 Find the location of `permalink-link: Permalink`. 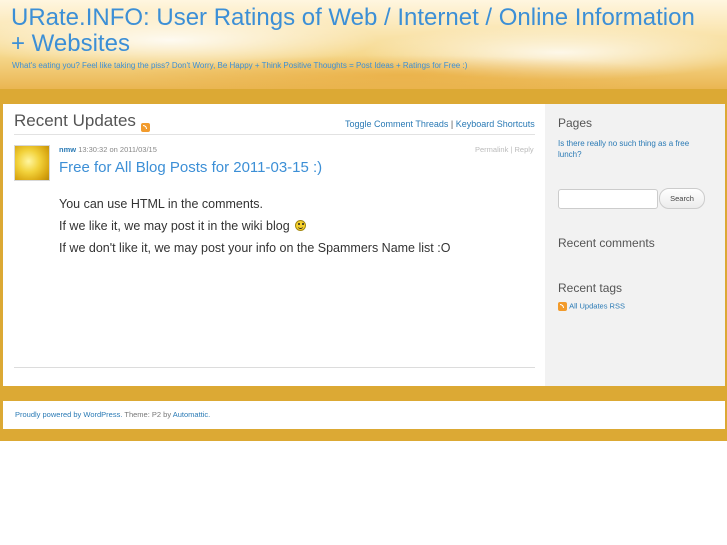

permalink-link: Permalink is located at coordinates (491, 149).